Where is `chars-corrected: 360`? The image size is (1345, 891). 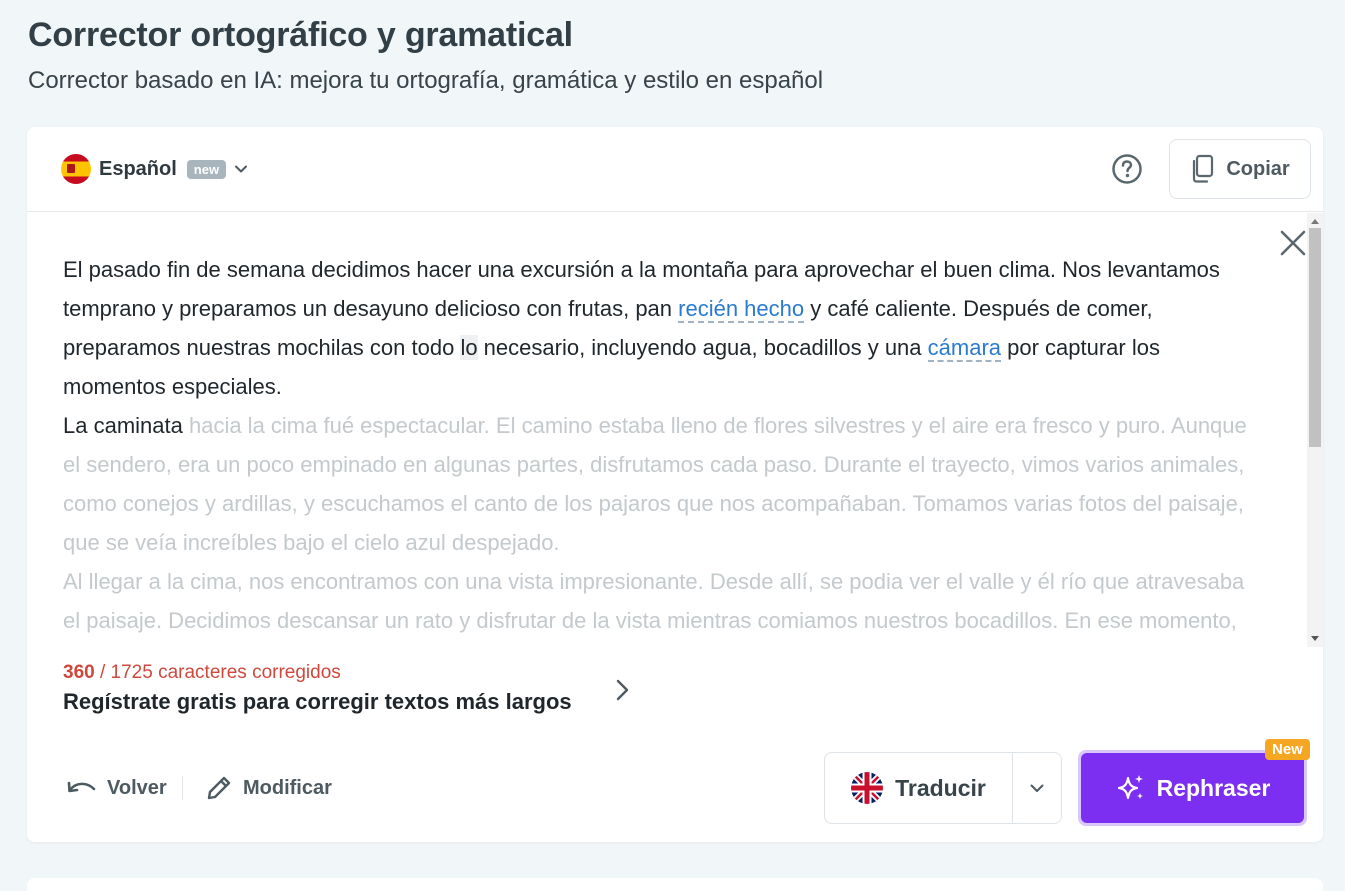
chars-corrected: 360 is located at coordinates (79, 672).